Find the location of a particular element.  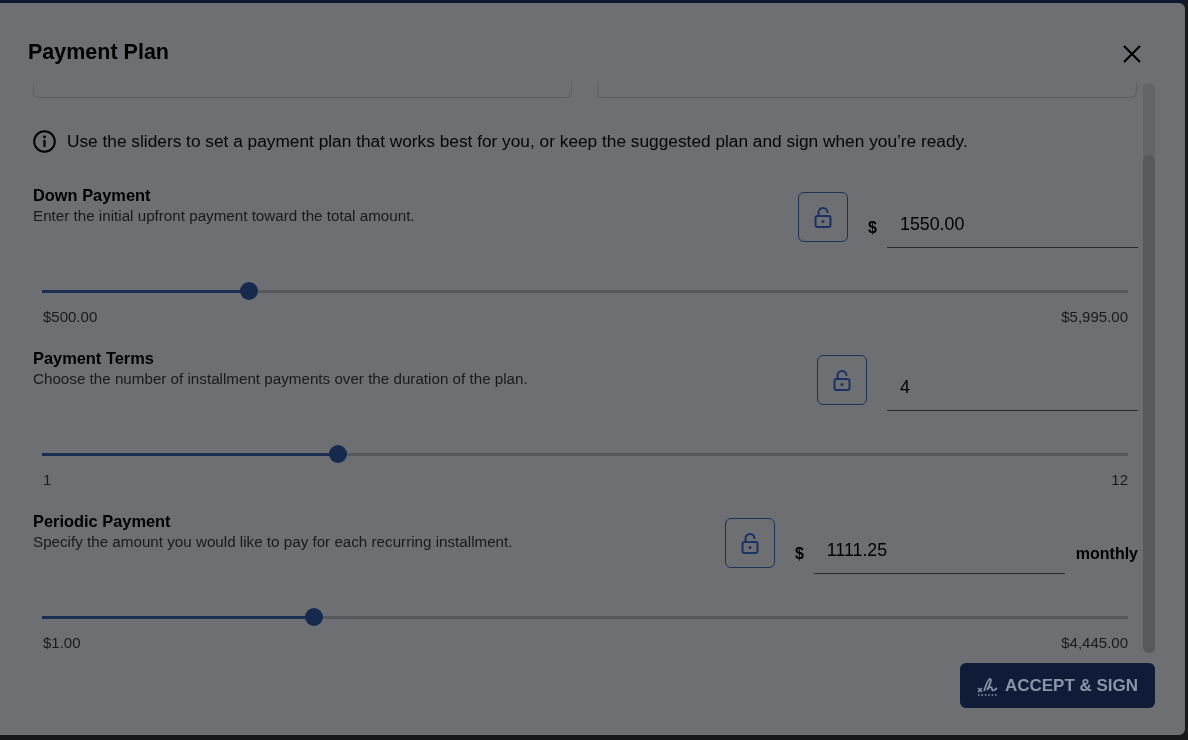

amount-field: 4 is located at coordinates (1012, 390).